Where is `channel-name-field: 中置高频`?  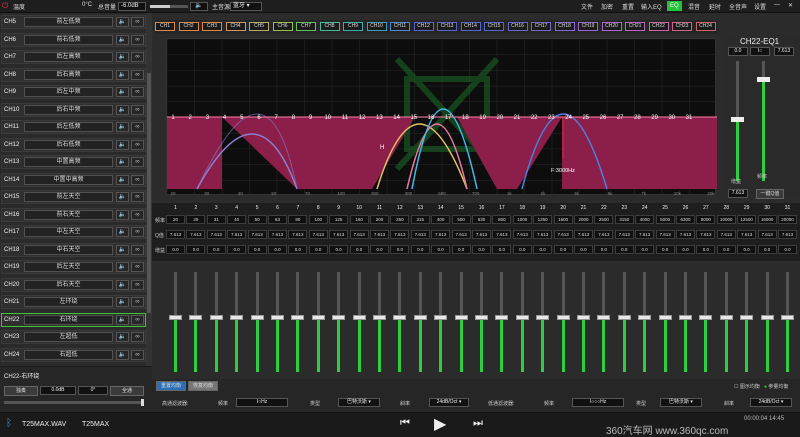
channel-name-field: 中置高频 is located at coordinates (68, 162).